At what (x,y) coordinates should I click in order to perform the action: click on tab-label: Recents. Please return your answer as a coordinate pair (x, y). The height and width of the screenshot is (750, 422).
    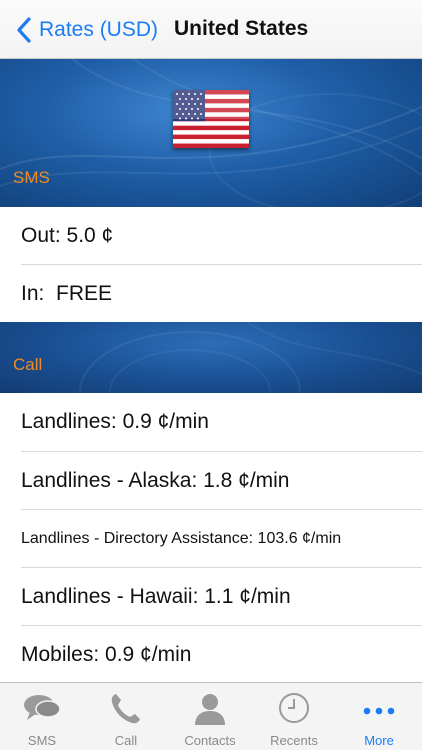
    Looking at the image, I should click on (294, 740).